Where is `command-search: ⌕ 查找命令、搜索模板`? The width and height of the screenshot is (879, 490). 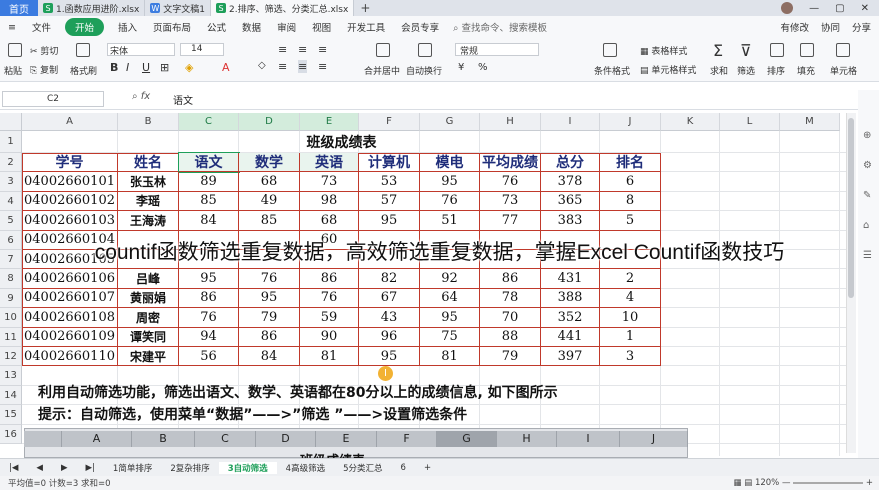 command-search: ⌕ 查找命令、搜索模板 is located at coordinates (500, 27).